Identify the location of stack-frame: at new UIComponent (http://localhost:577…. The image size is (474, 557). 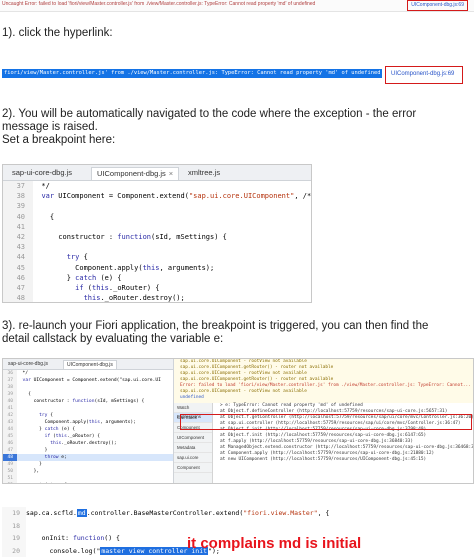
(323, 459).